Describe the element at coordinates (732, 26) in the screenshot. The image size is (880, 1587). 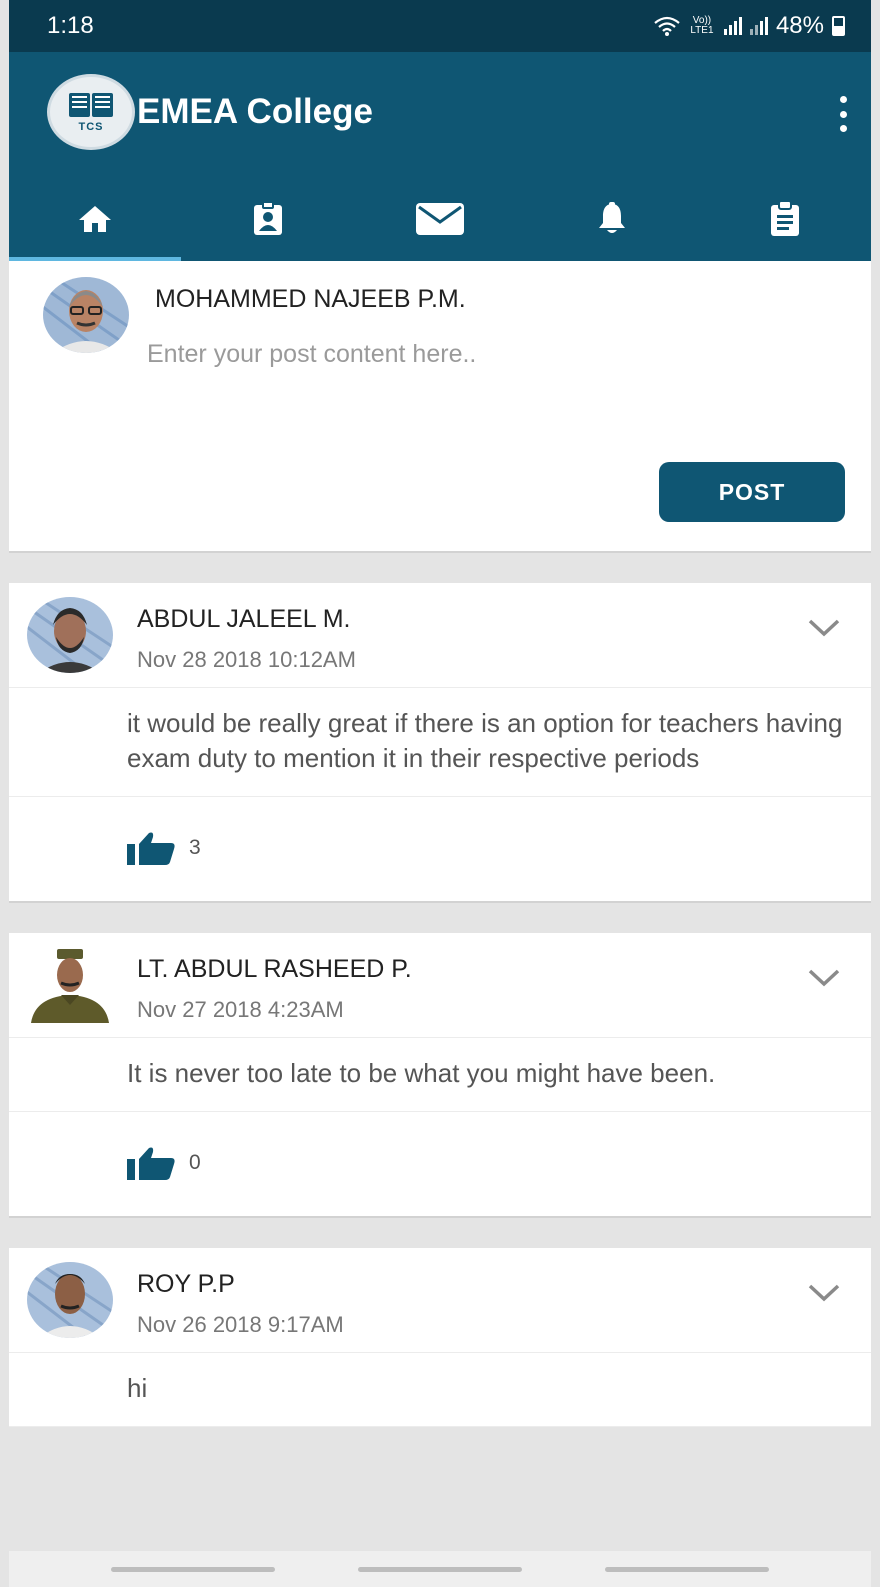
I see `signal-icon` at that location.